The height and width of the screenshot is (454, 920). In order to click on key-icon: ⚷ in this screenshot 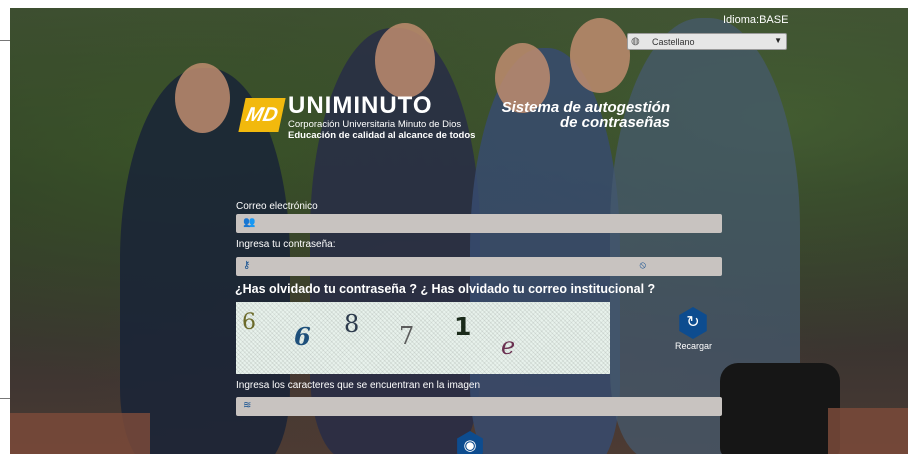, I will do `click(247, 265)`.